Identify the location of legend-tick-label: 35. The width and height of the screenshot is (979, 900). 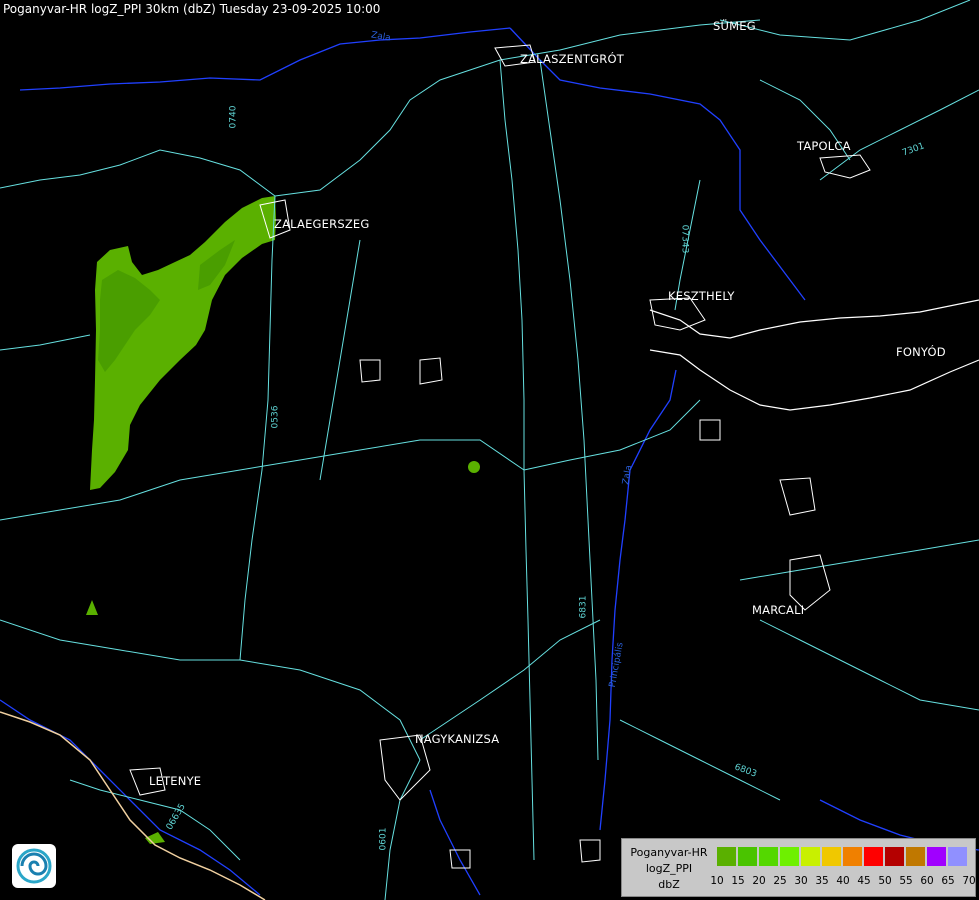
(822, 881).